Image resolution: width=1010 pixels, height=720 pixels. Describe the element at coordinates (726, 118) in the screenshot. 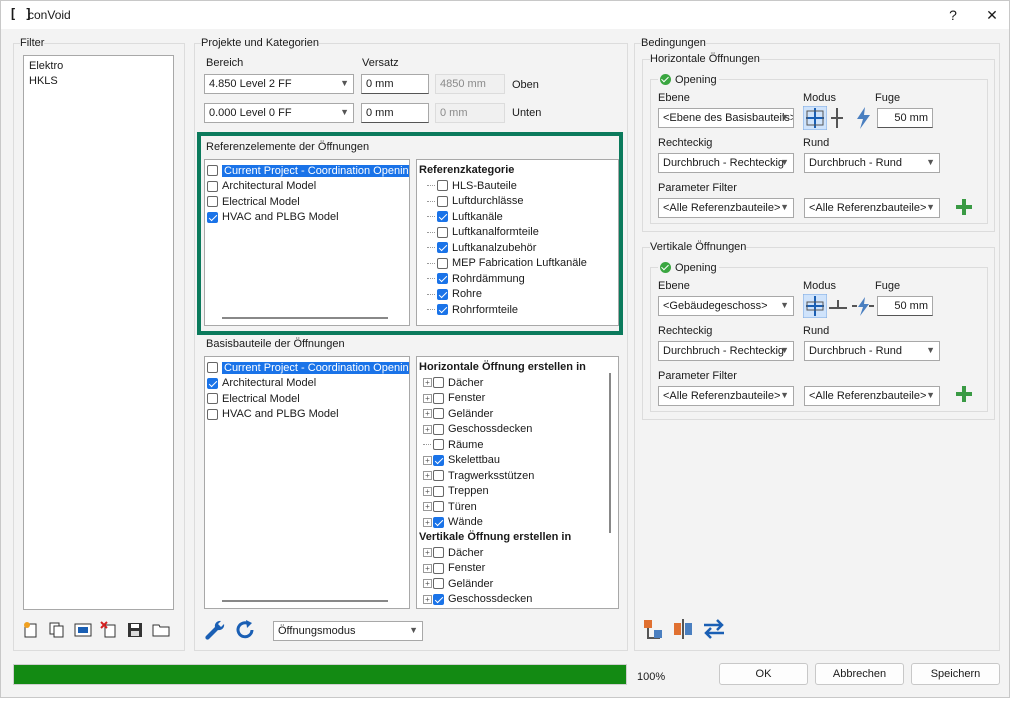

I see `h-ebene-select: <Ebene des Basisbauteils> ▼` at that location.